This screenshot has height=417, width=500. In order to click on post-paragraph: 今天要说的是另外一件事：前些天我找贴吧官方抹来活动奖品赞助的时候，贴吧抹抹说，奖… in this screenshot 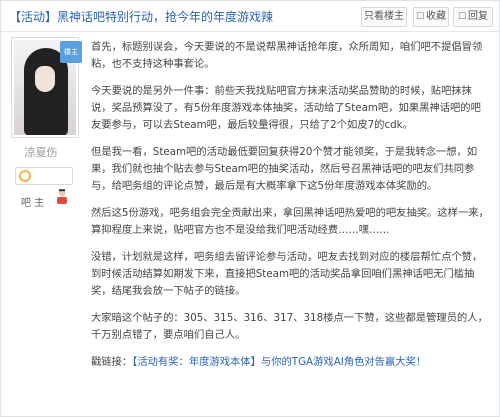, I will do `click(286, 108)`.